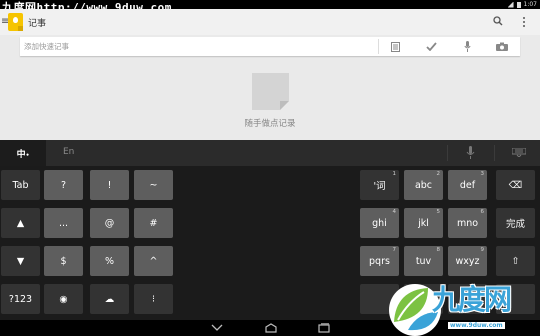  I want to click on key-left-r0-2: !, so click(109, 185).